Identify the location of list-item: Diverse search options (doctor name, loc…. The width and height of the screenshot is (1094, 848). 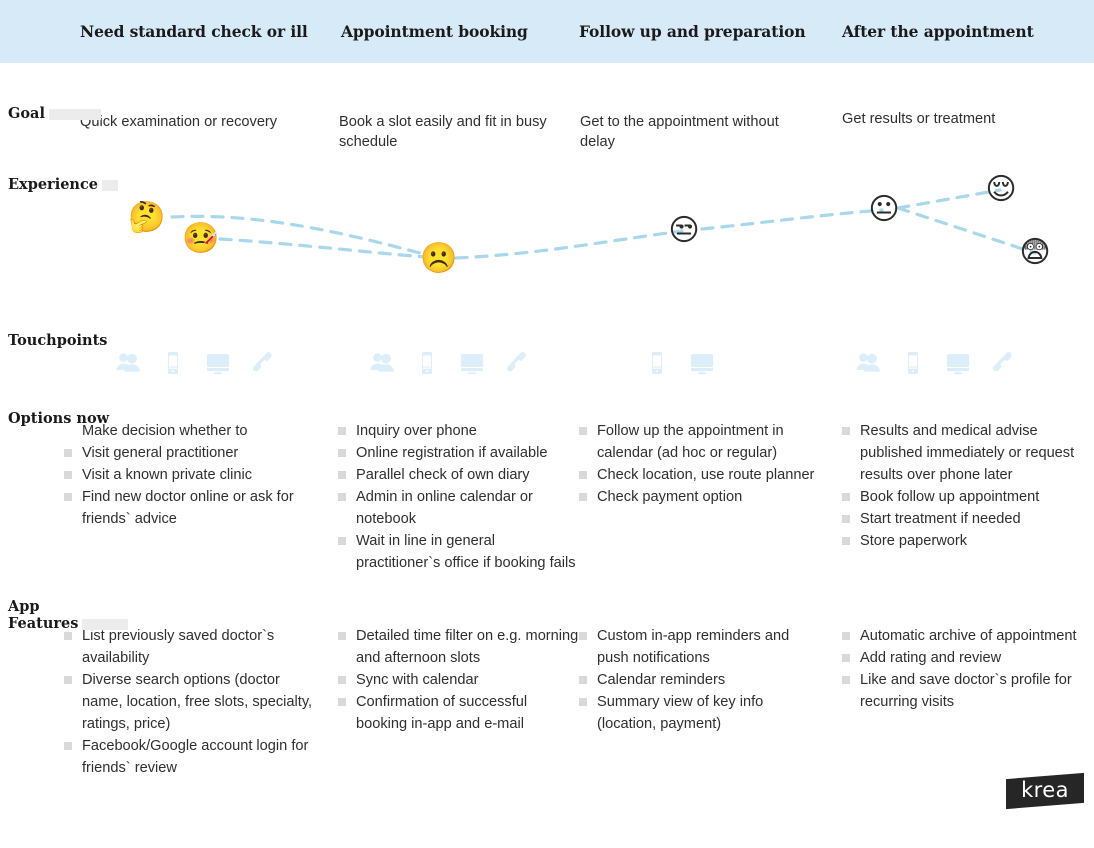
(189, 702).